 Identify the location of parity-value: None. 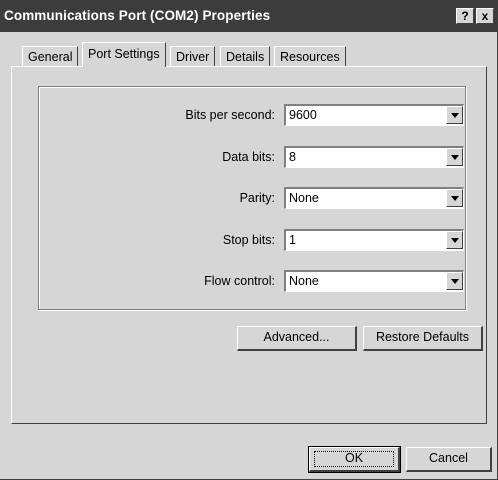
(304, 198).